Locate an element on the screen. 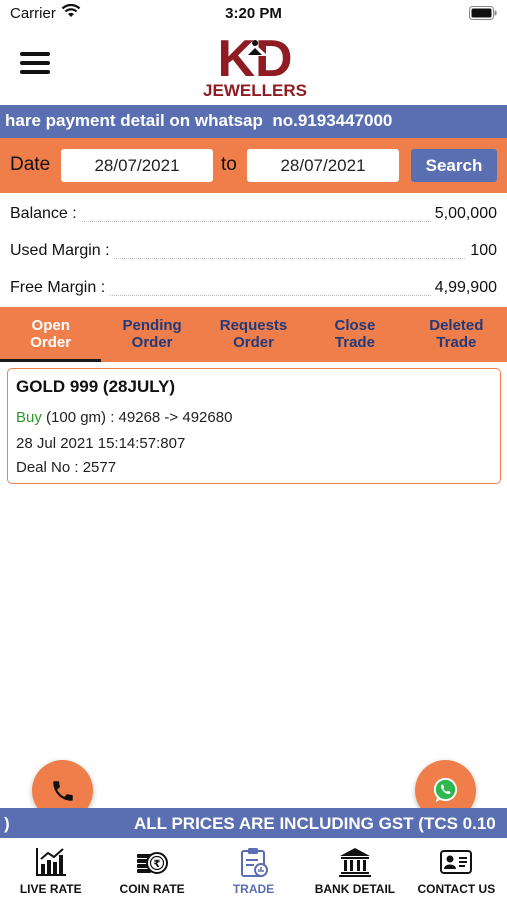 The width and height of the screenshot is (507, 900). tab-label-line1: Pending is located at coordinates (152, 325).